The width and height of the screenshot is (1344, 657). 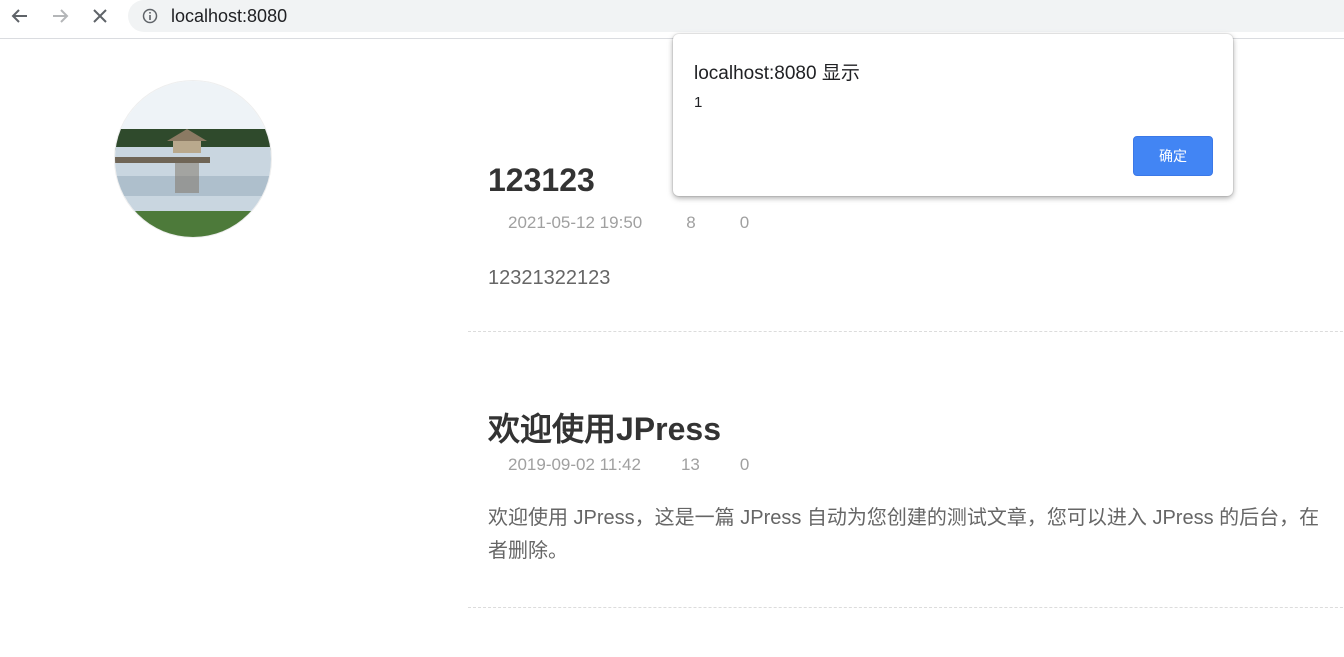 I want to click on post-meta: 2019-09-02 11:42 13 0, so click(x=628, y=465).